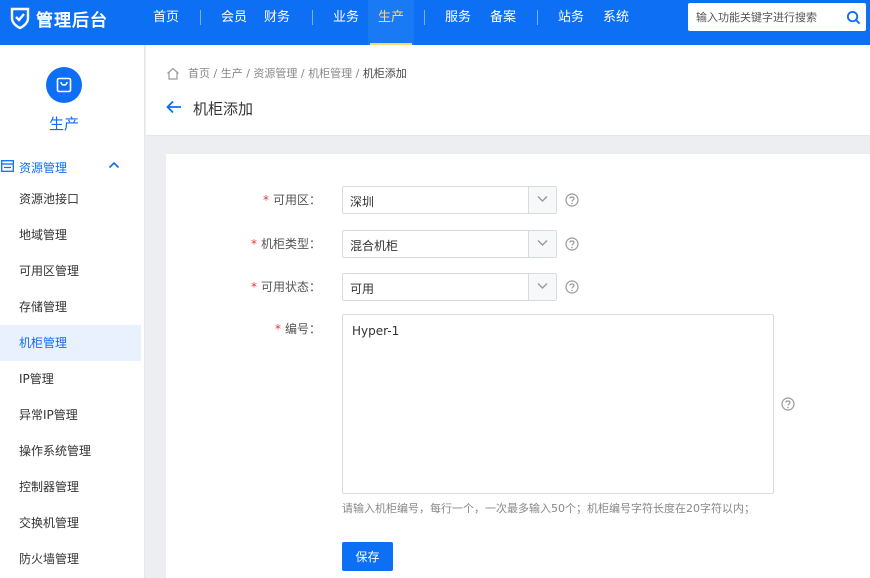 Image resolution: width=870 pixels, height=578 pixels. What do you see at coordinates (174, 107) in the screenshot?
I see `arrow-left-icon` at bounding box center [174, 107].